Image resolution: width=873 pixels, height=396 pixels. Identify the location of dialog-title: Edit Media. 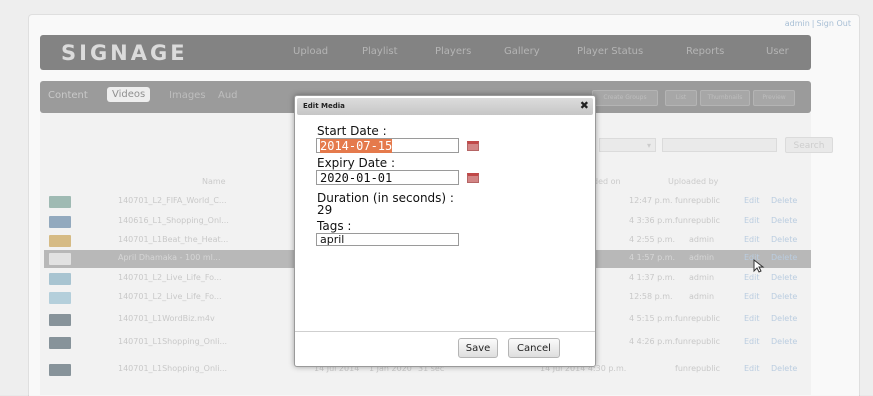
(445, 106).